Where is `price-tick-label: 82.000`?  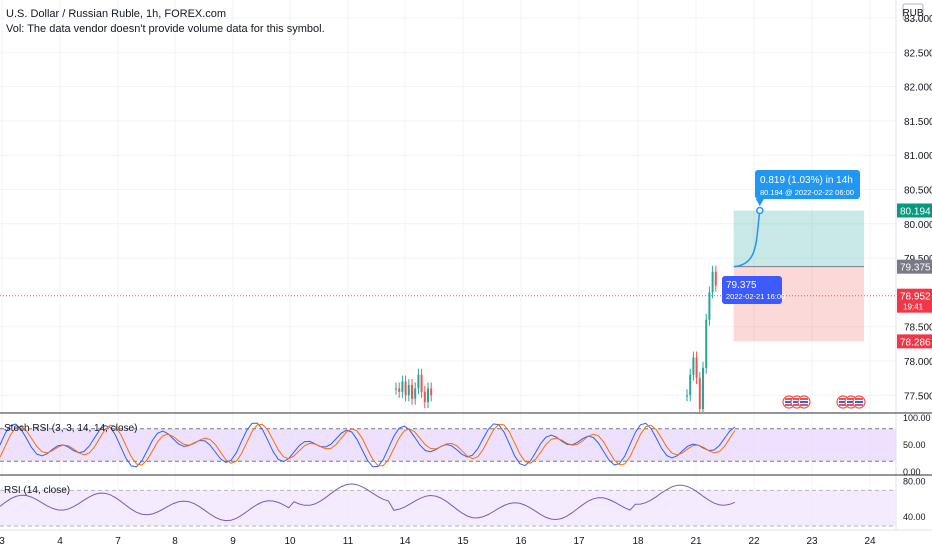 price-tick-label: 82.000 is located at coordinates (918, 88).